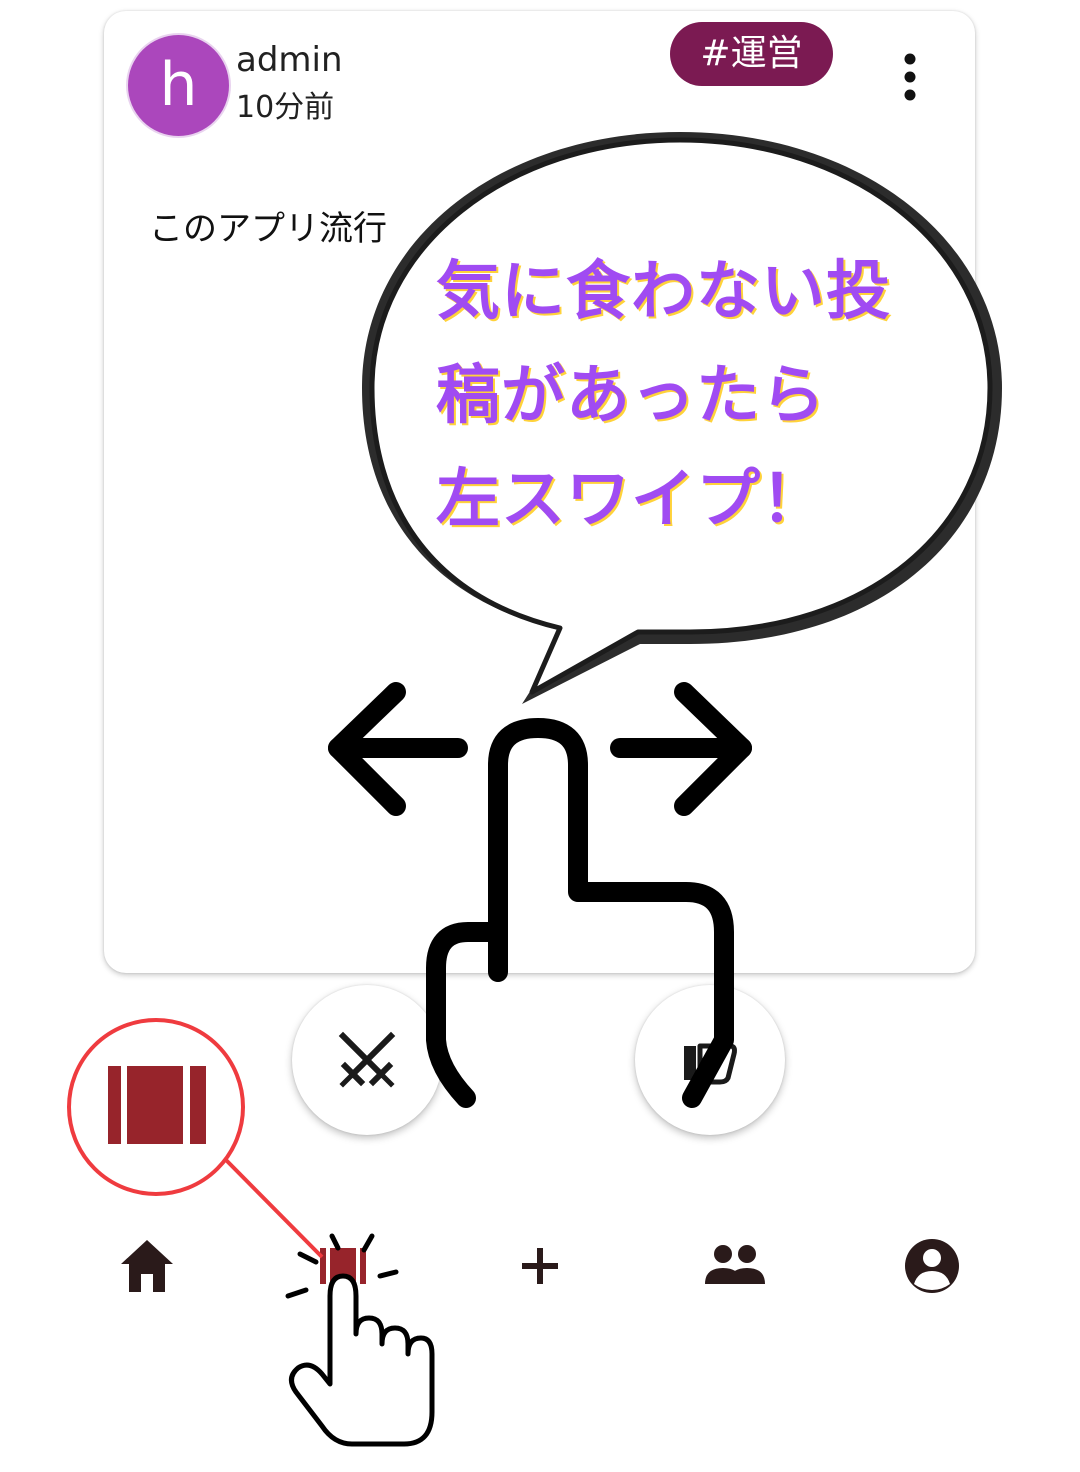 This screenshot has width=1080, height=1472. Describe the element at coordinates (157, 1105) in the screenshot. I see `magnified-cards-icon` at that location.